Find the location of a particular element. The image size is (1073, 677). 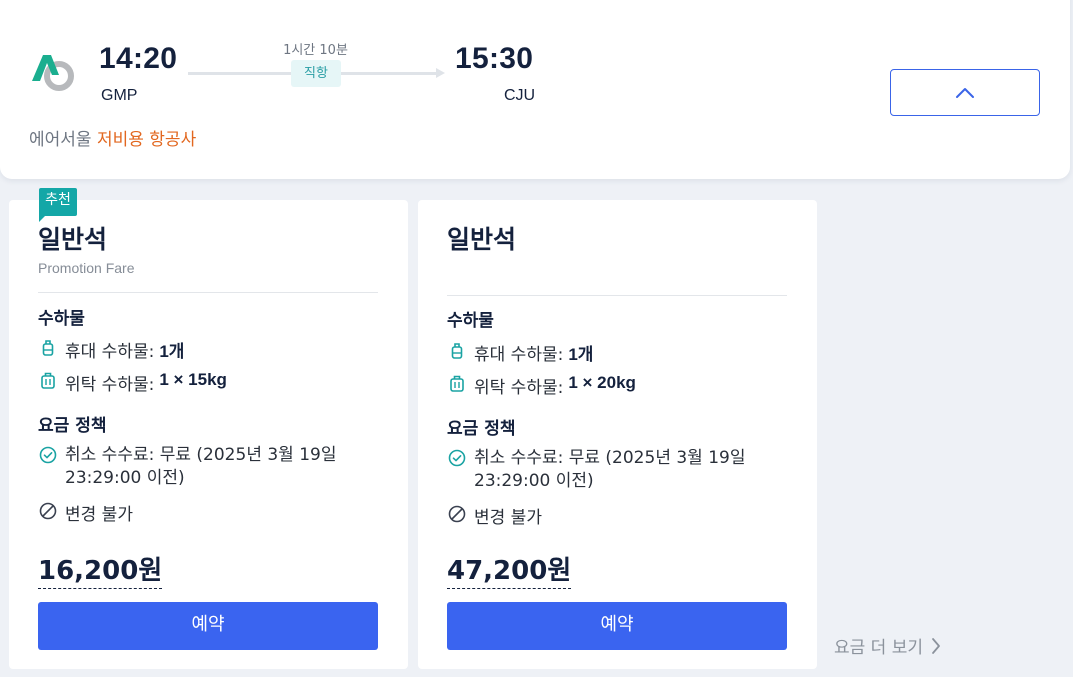

checked-baggage: 위탁 수하물: 1 × 20kg is located at coordinates (541, 385).